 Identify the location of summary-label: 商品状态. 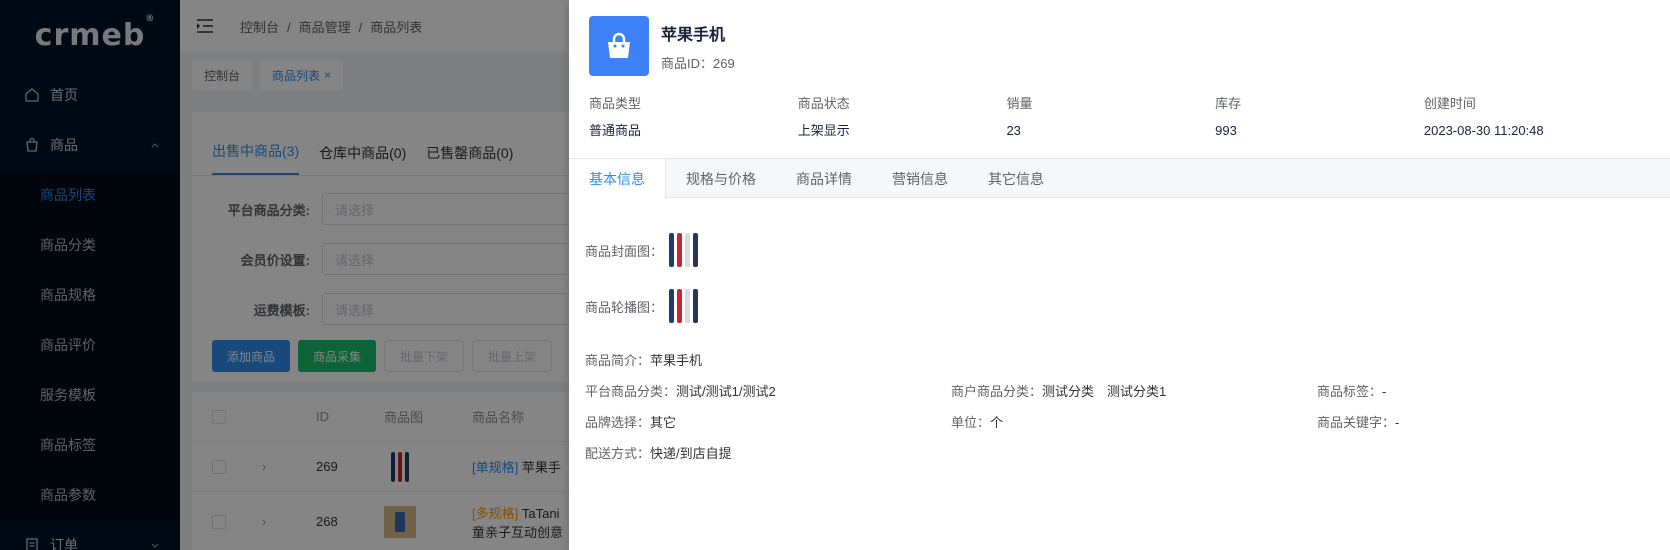
(823, 103).